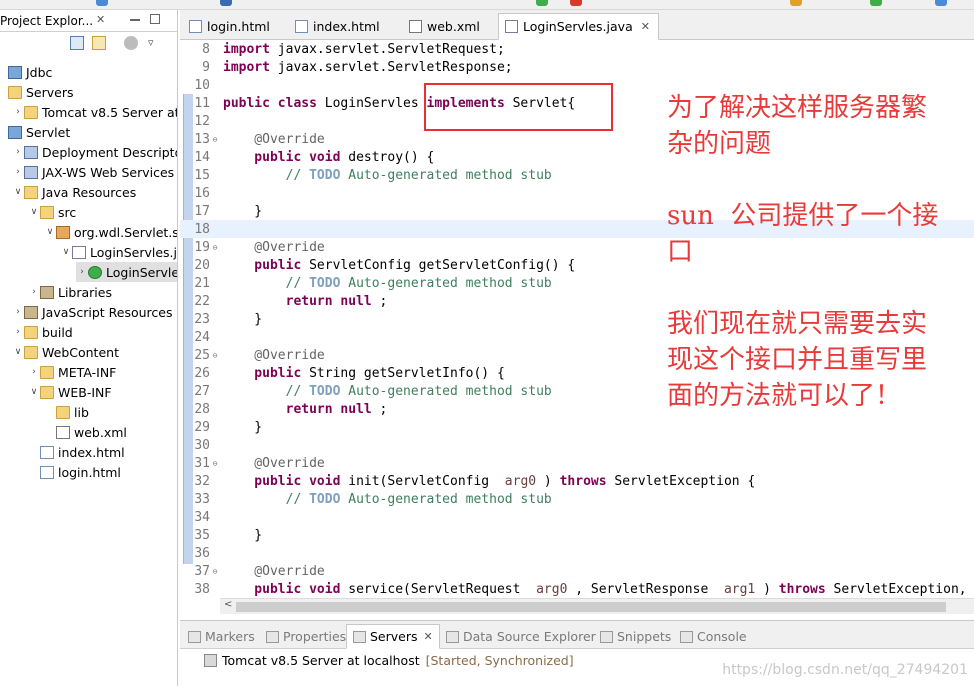 This screenshot has height=686, width=974. I want to click on bottom-tab: Markers, so click(221, 636).